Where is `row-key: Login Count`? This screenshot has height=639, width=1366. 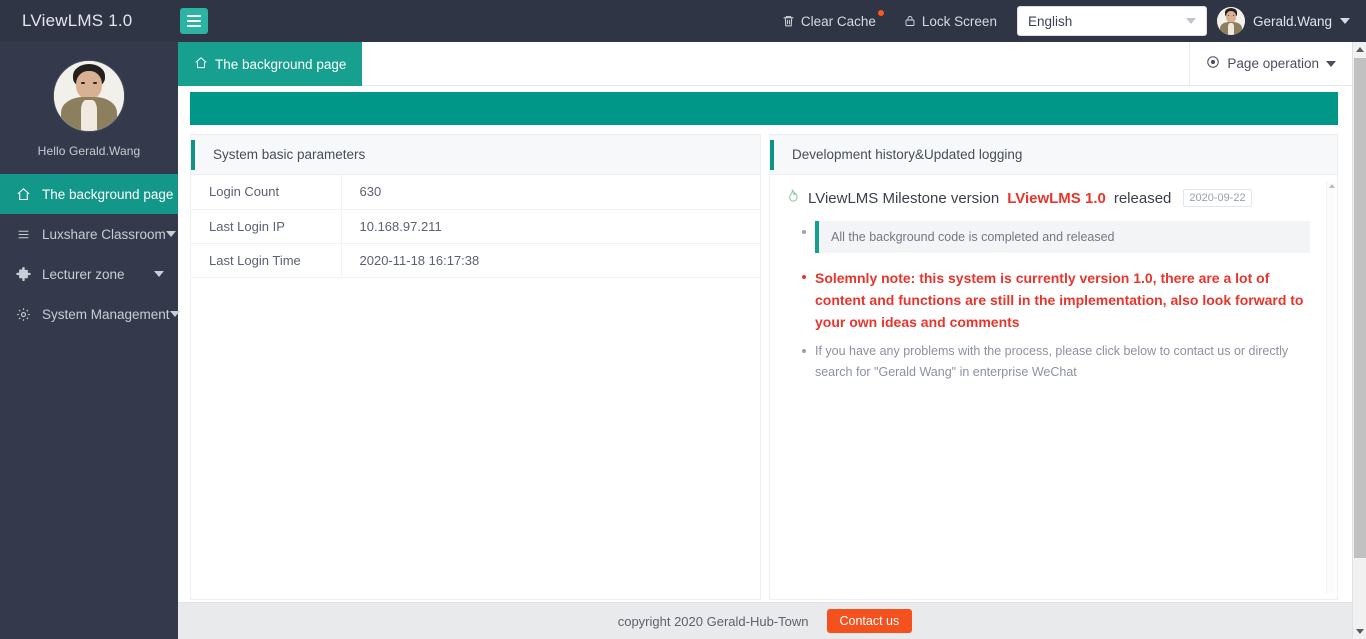
row-key: Login Count is located at coordinates (266, 192).